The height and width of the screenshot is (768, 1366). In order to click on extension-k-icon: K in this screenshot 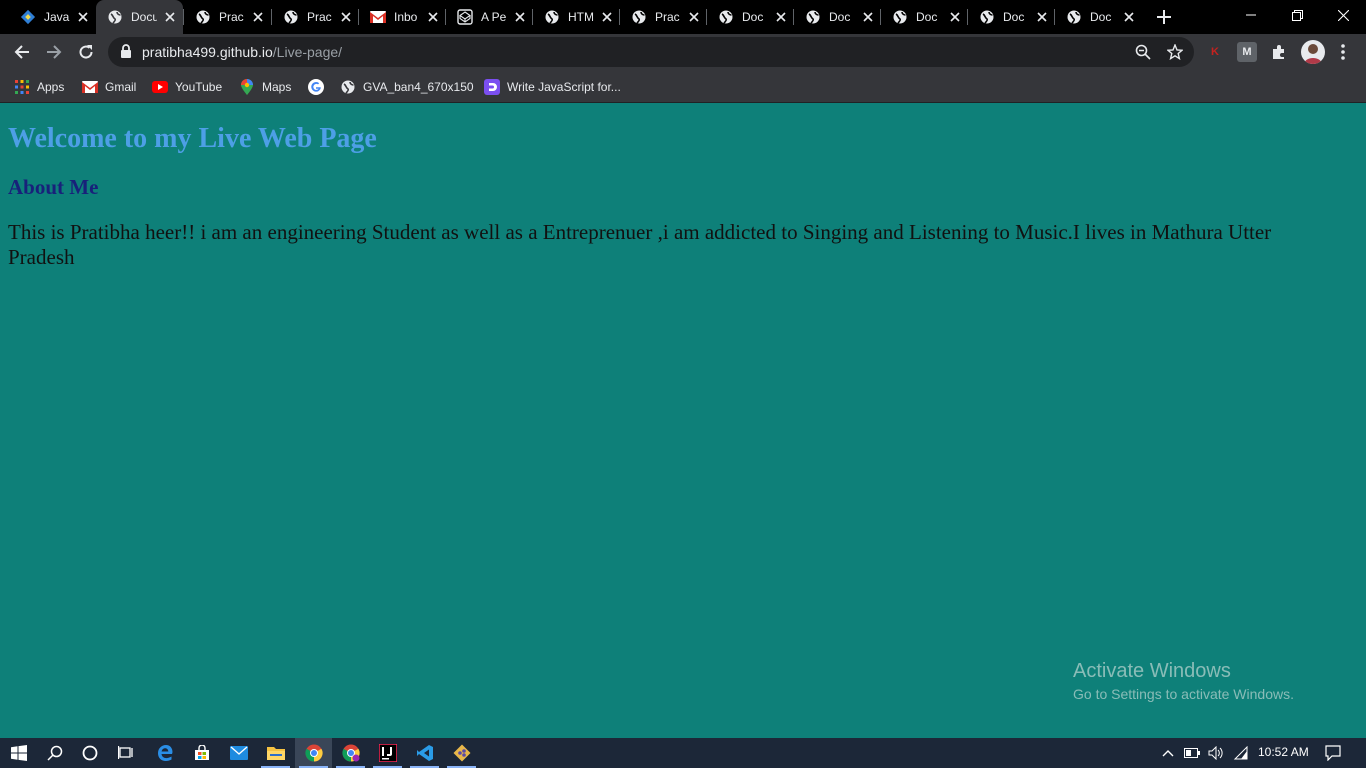, I will do `click(1215, 52)`.